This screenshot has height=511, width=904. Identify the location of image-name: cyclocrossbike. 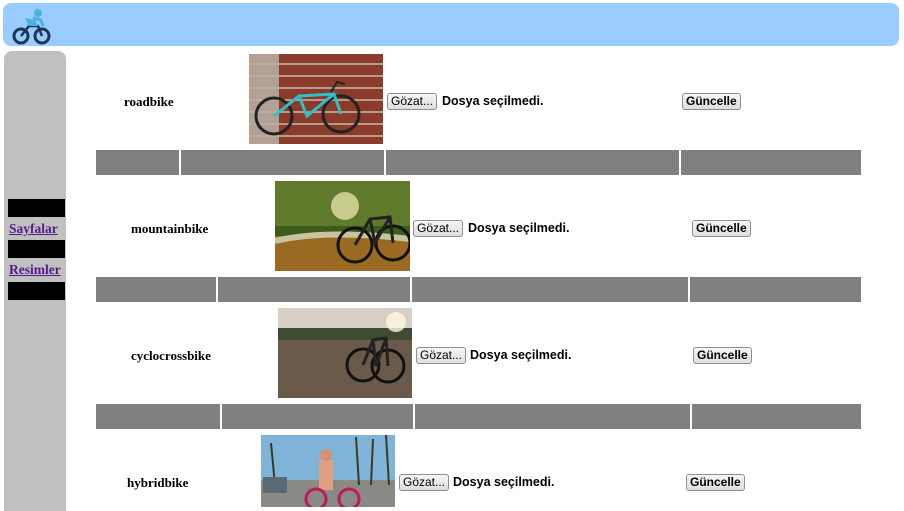
(171, 355).